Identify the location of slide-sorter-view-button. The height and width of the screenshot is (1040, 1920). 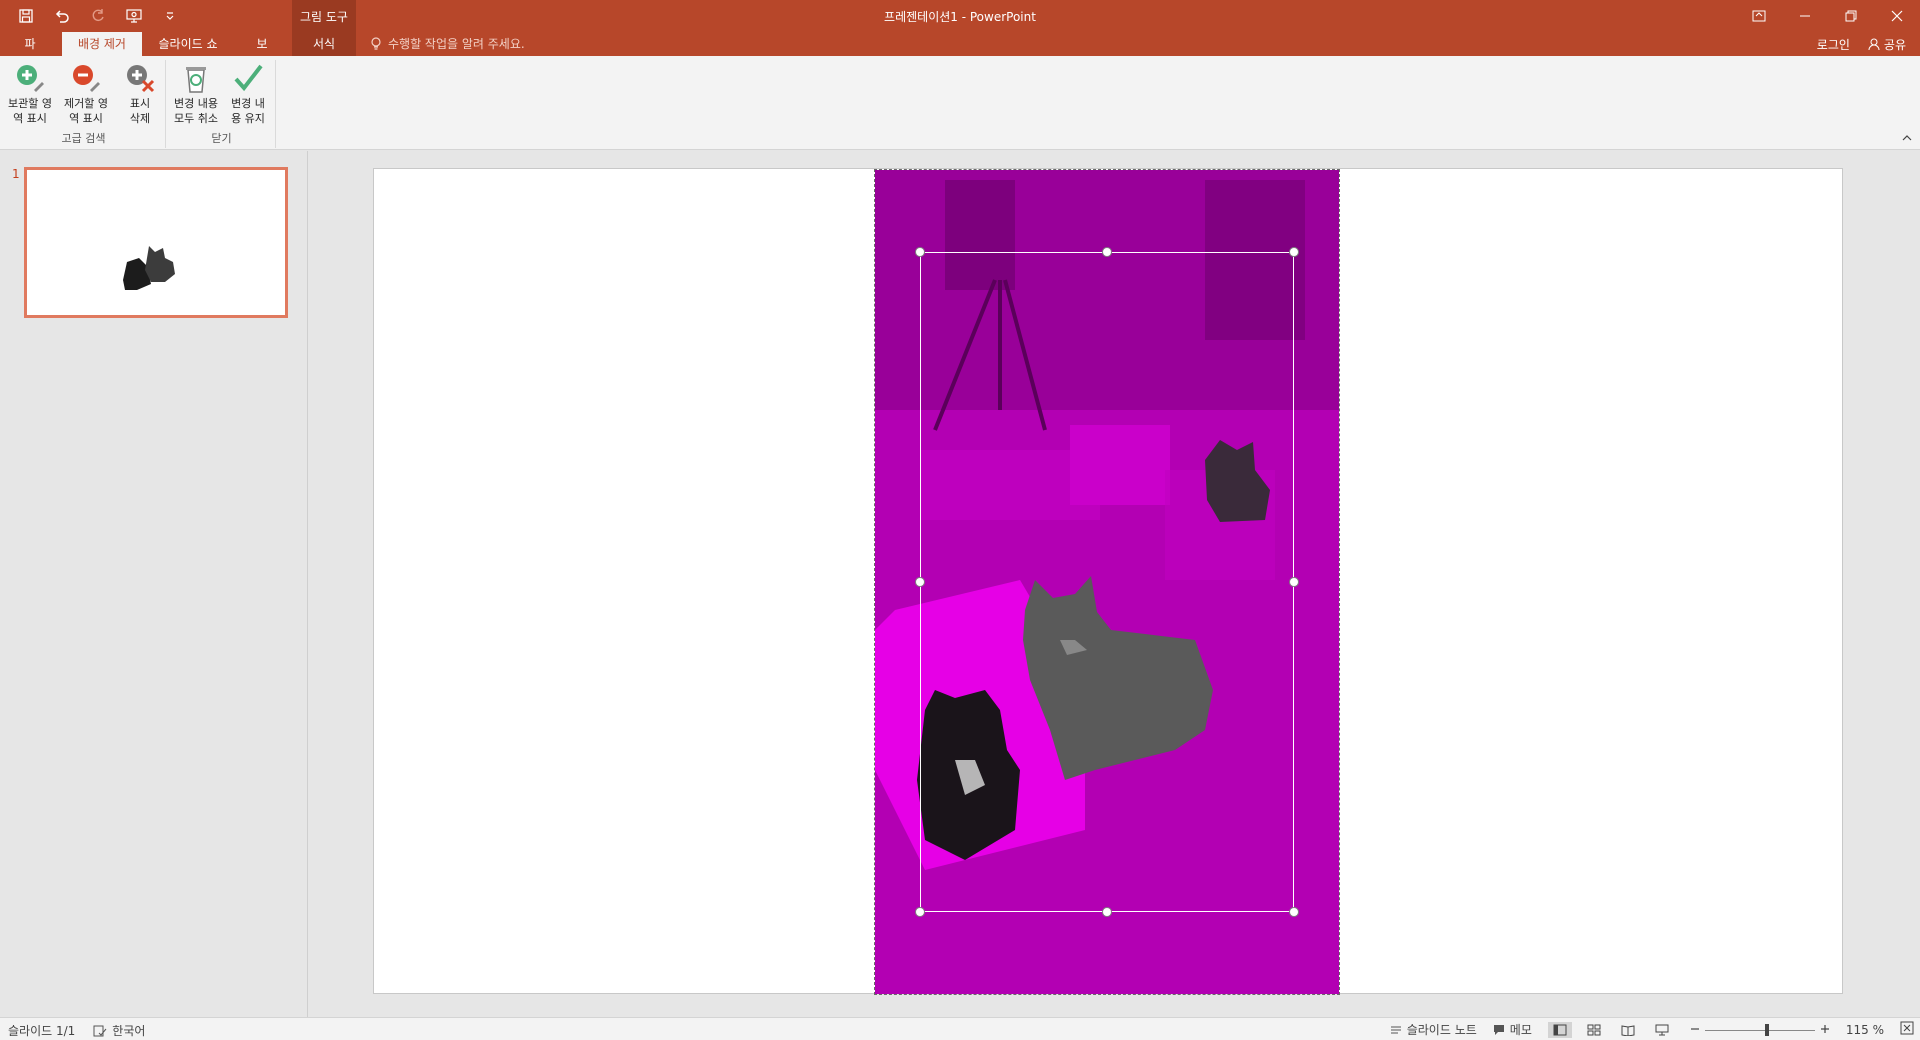
(1594, 1030).